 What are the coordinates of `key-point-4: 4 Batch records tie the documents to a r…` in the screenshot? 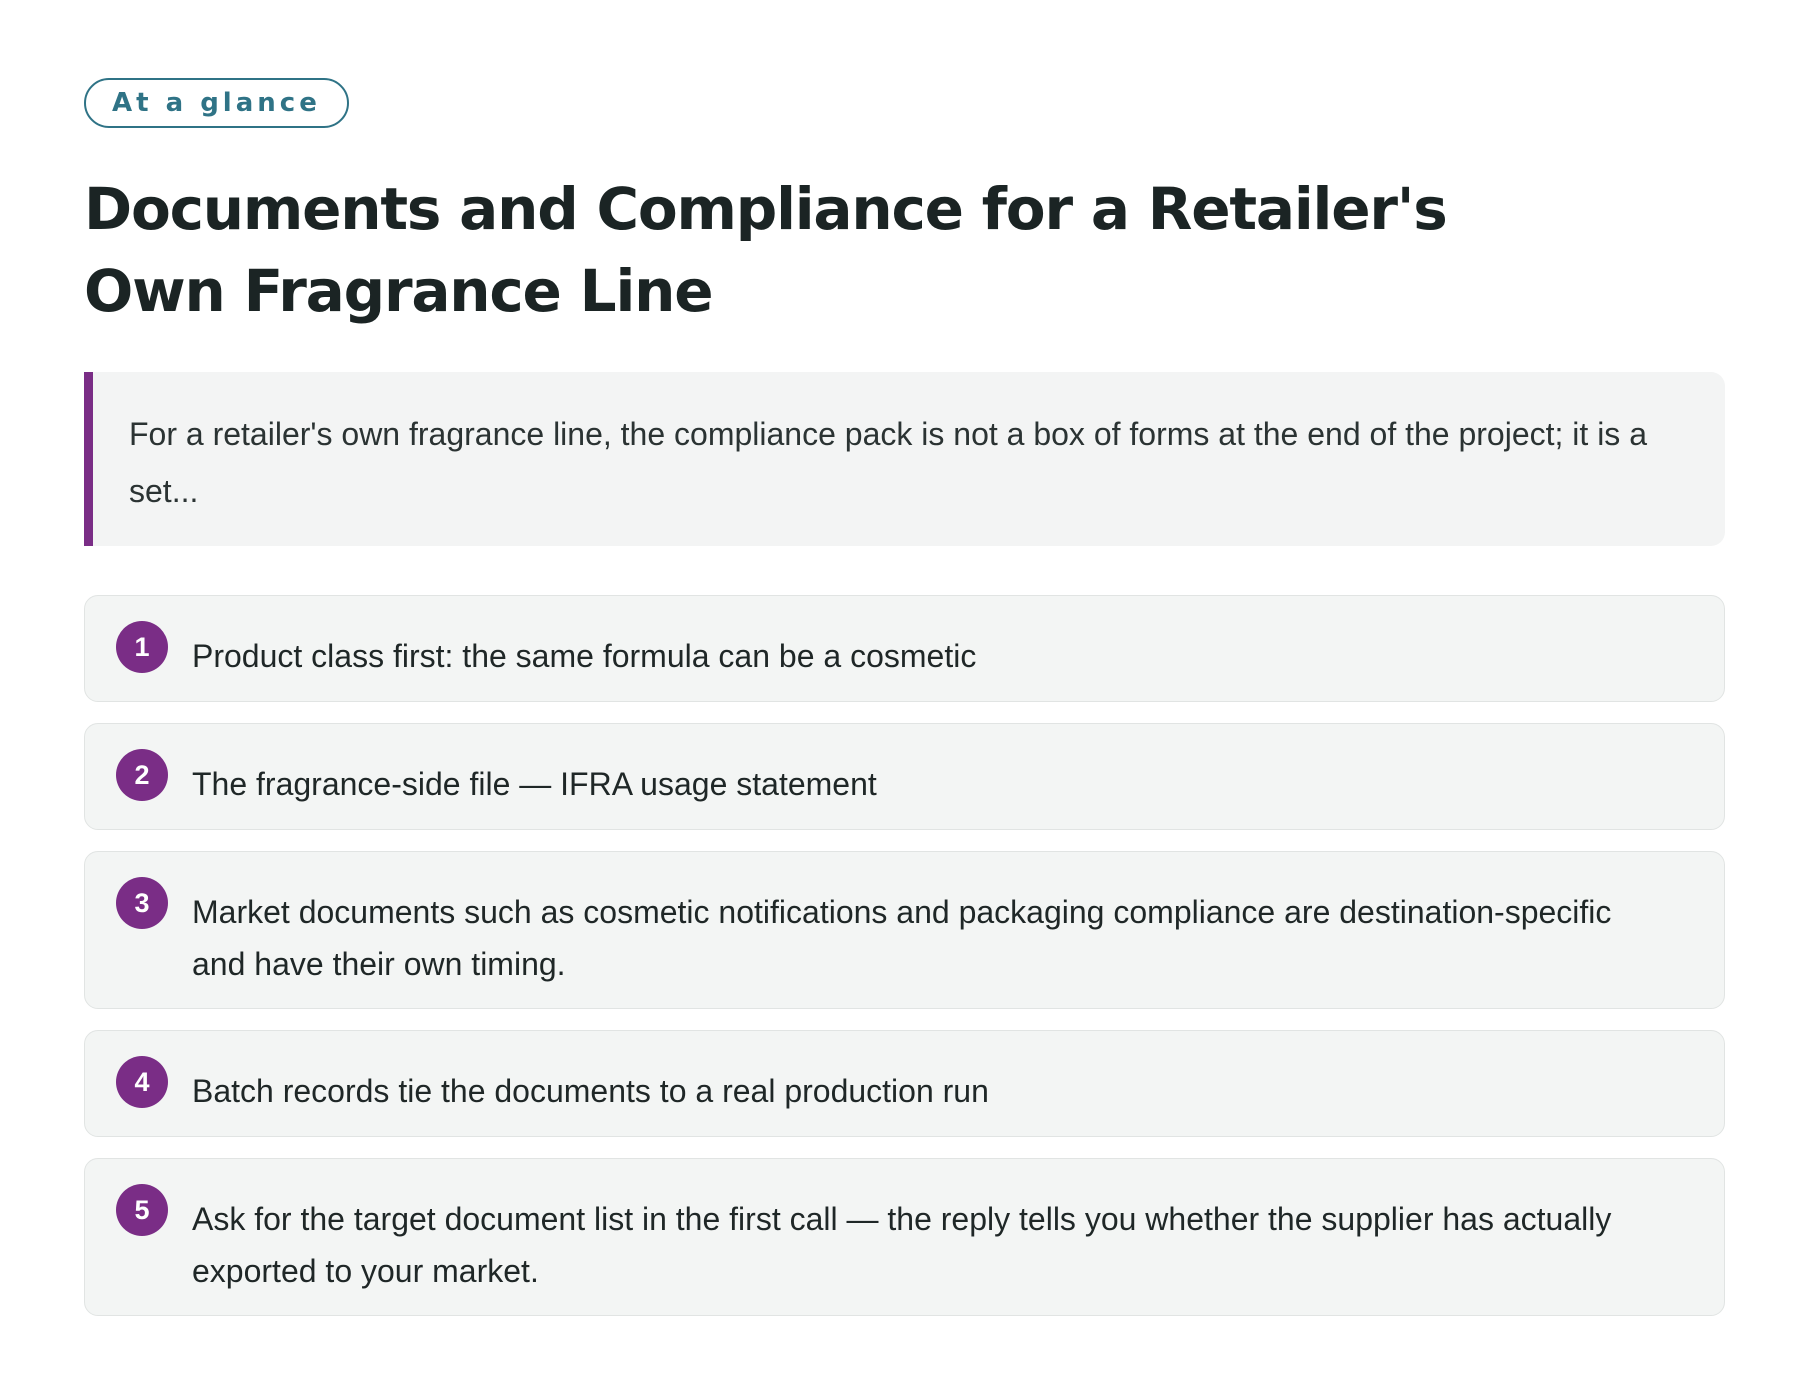 It's located at (904, 1083).